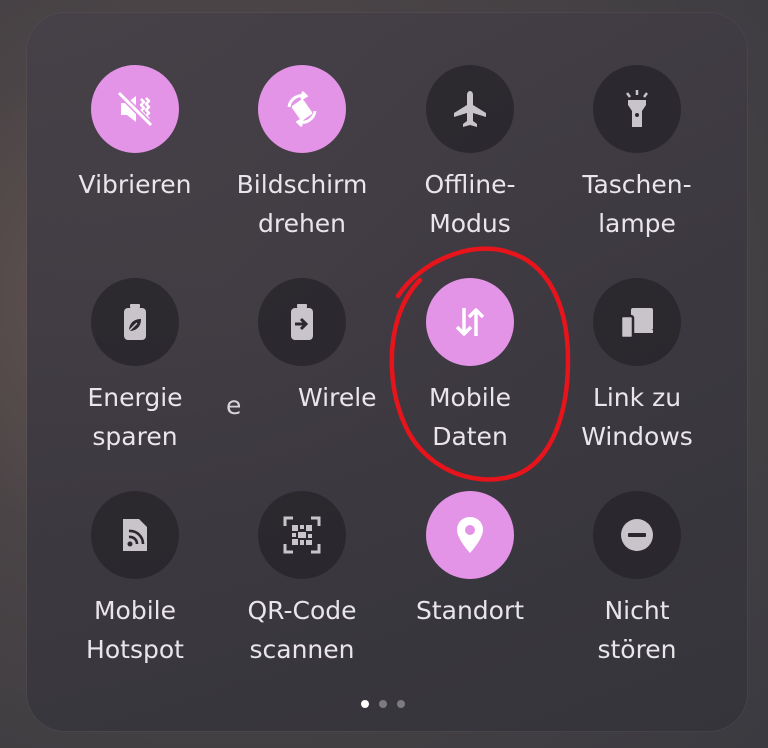  What do you see at coordinates (637, 535) in the screenshot?
I see `do-not-disturb-icon` at bounding box center [637, 535].